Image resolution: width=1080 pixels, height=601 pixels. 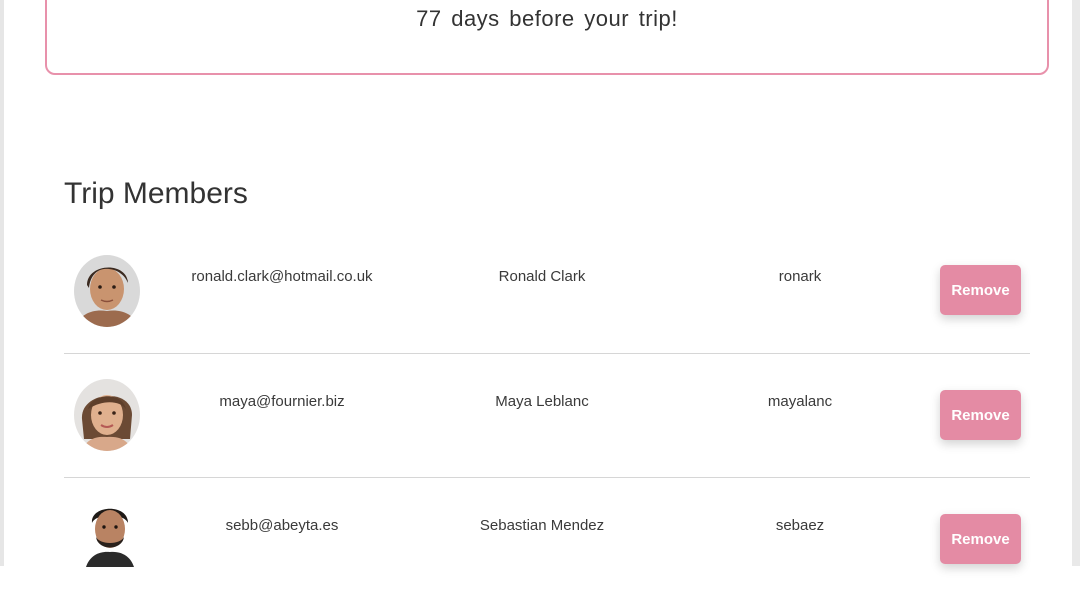 I want to click on member-email: ronald.clark@hotmail.co.uk, so click(x=282, y=276).